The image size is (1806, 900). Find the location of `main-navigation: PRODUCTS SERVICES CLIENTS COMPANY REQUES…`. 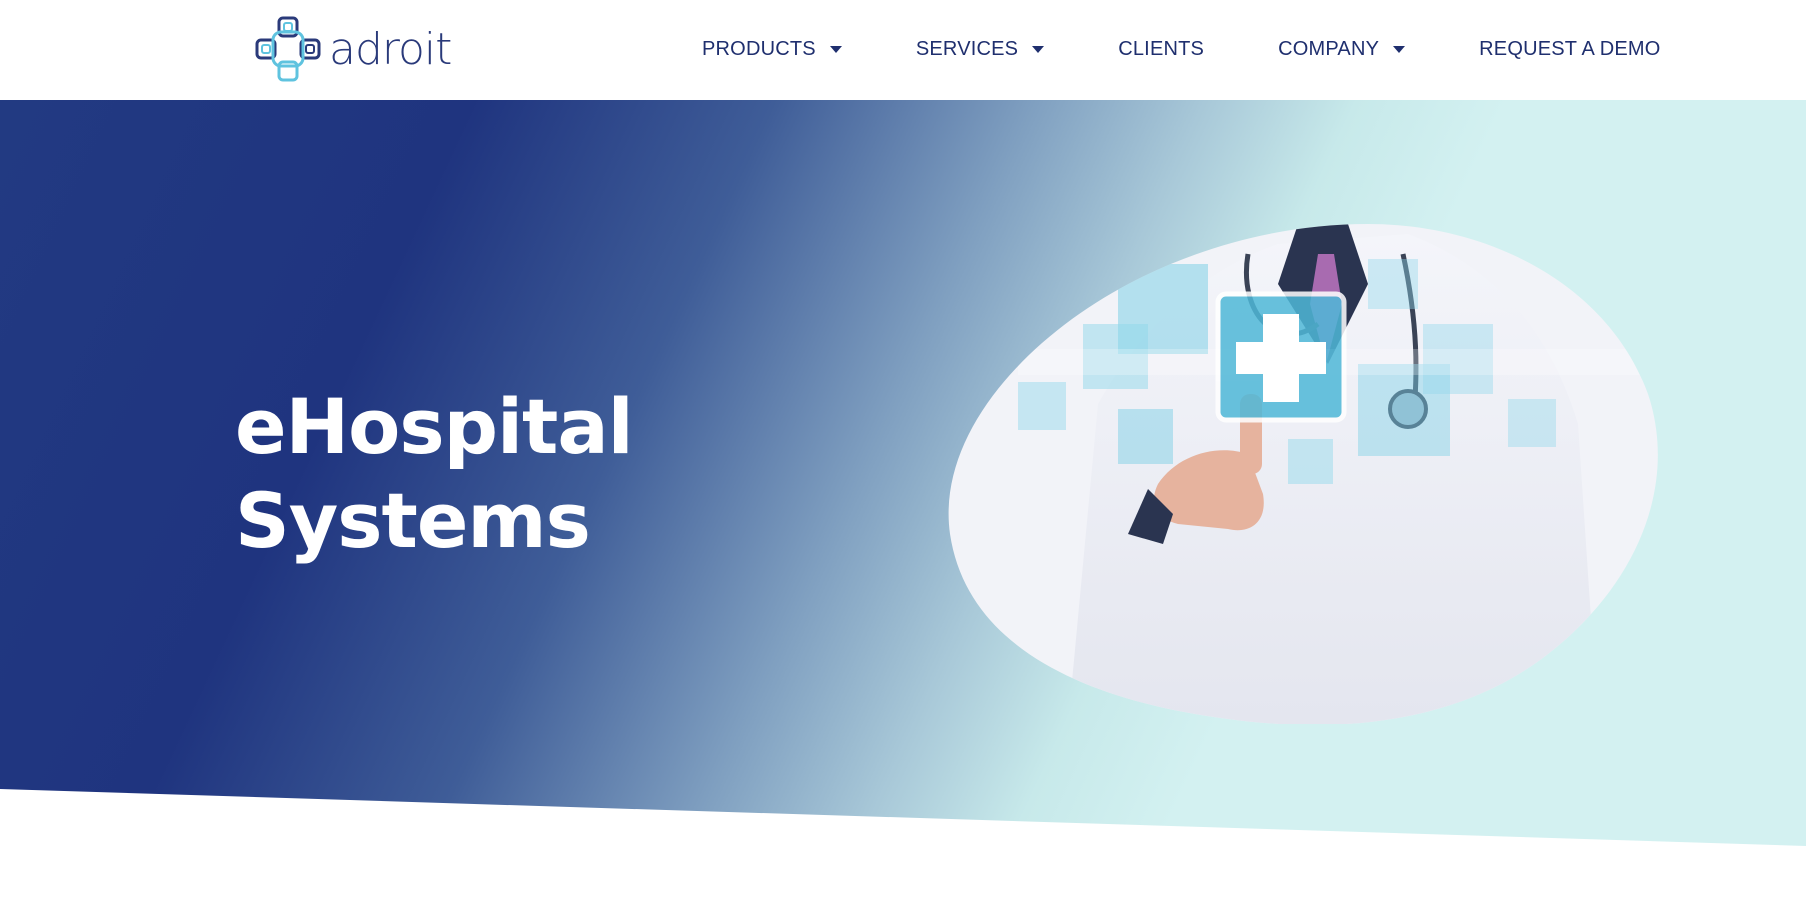

main-navigation: PRODUCTS SERVICES CLIENTS COMPANY REQUES… is located at coordinates (1181, 49).